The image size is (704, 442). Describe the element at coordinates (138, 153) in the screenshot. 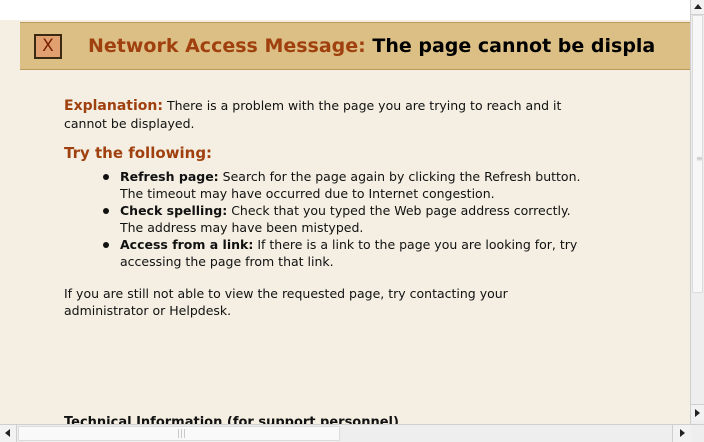

I see `try-following-heading: Try the following:` at that location.